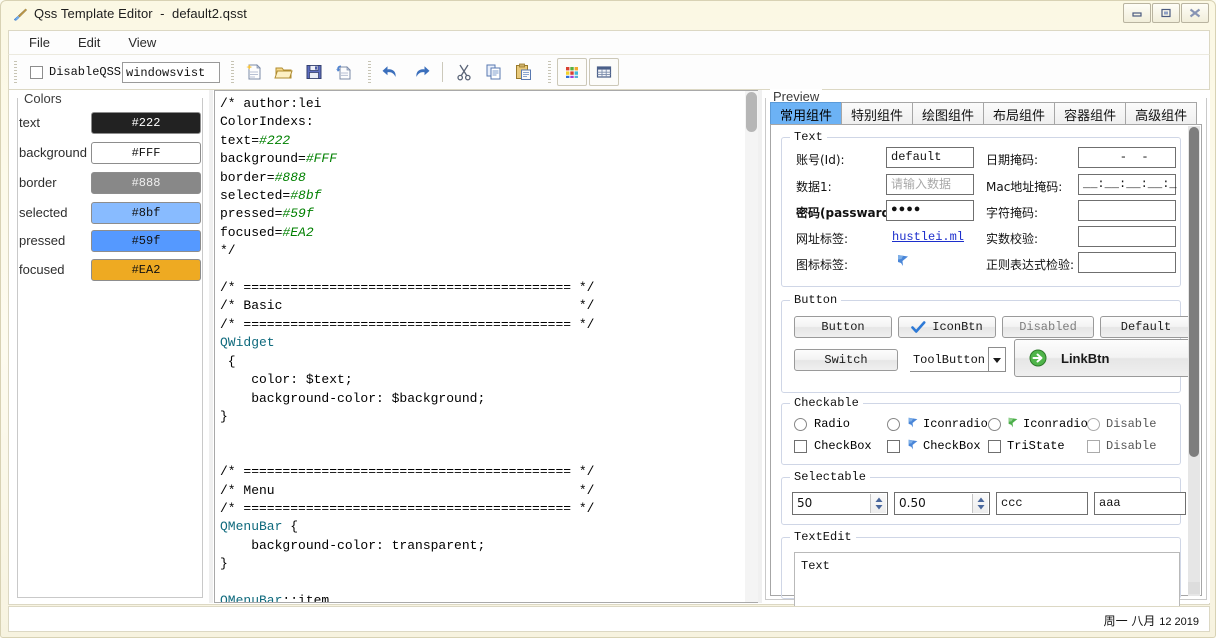 This screenshot has height=638, width=1216. Describe the element at coordinates (840, 503) in the screenshot. I see `int-spinbox: 50` at that location.